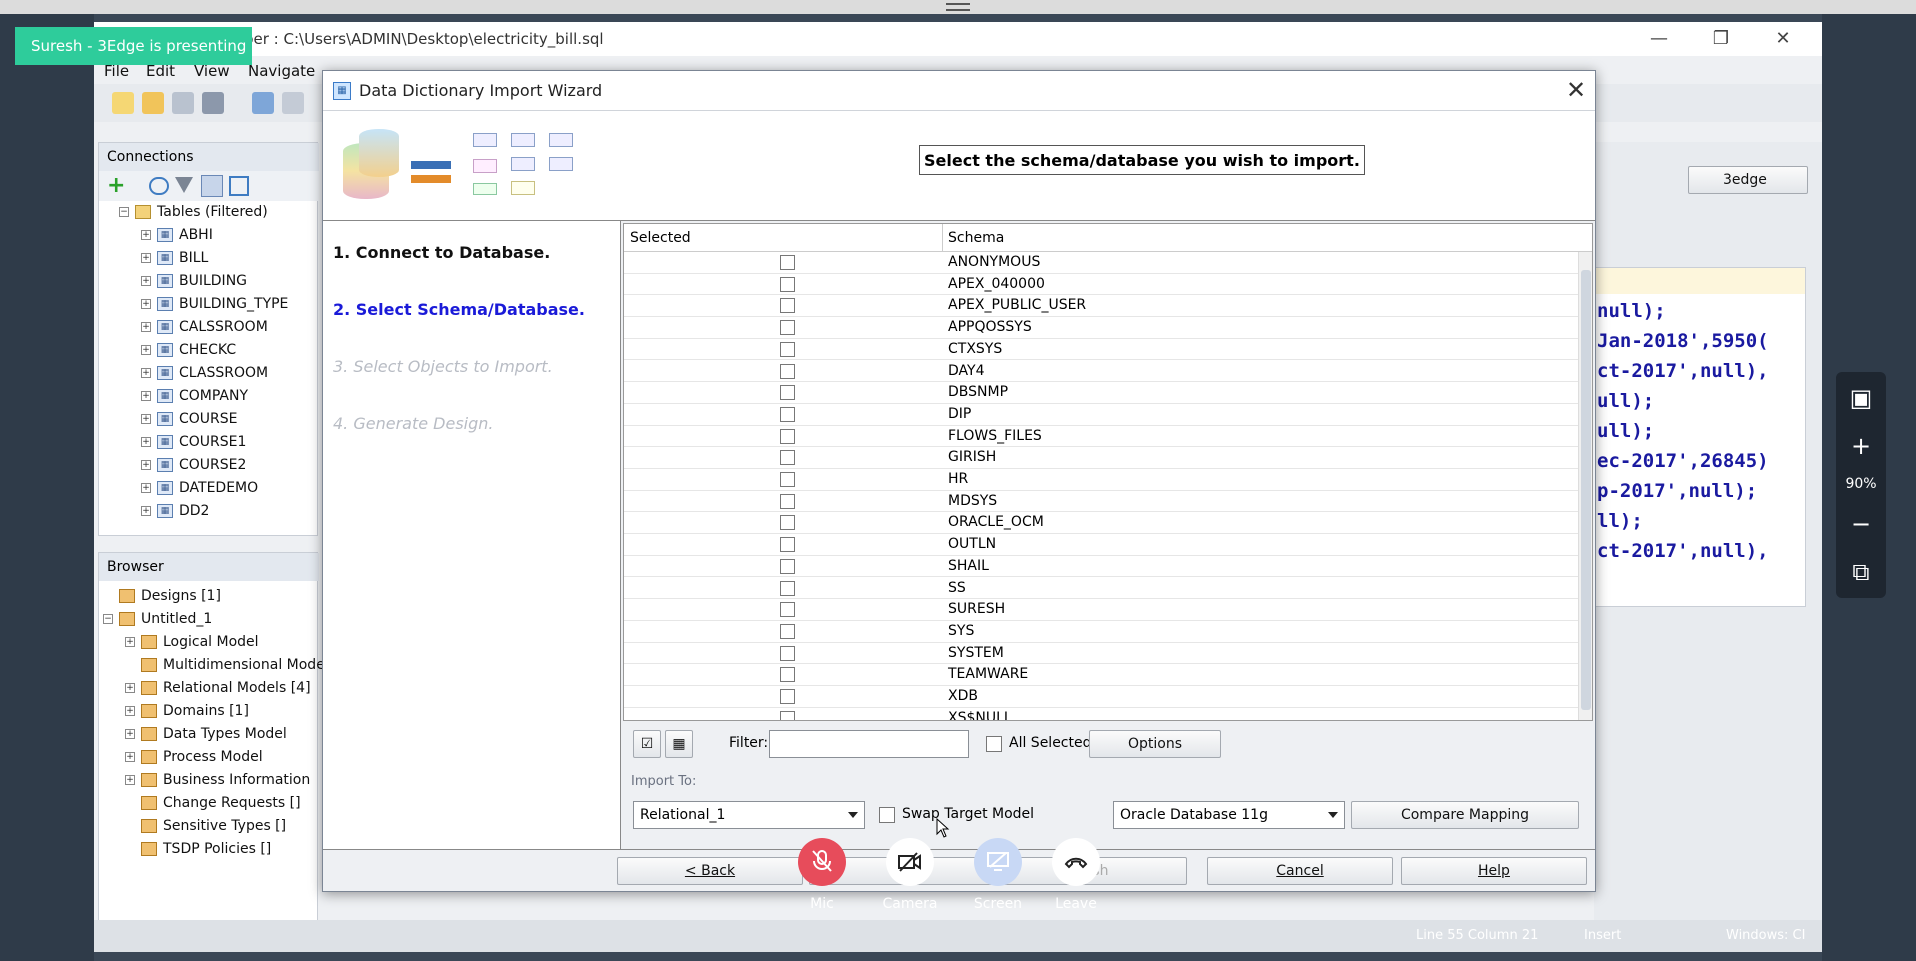 This screenshot has height=961, width=1916. Describe the element at coordinates (184, 185) in the screenshot. I see `filter-icon` at that location.